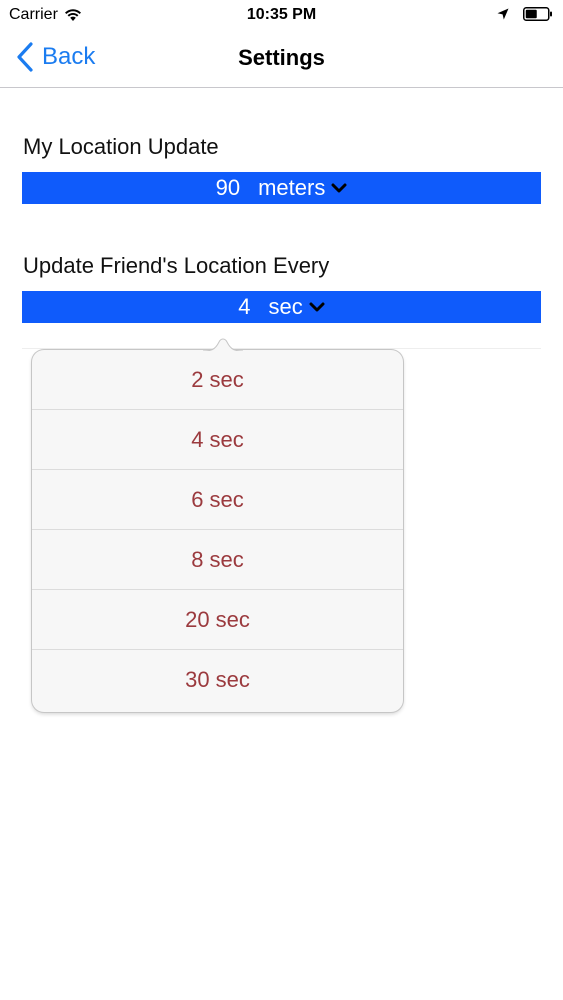 Image resolution: width=563 pixels, height=1000 pixels. Describe the element at coordinates (217, 440) in the screenshot. I see `dropdown-option: 4 sec` at that location.